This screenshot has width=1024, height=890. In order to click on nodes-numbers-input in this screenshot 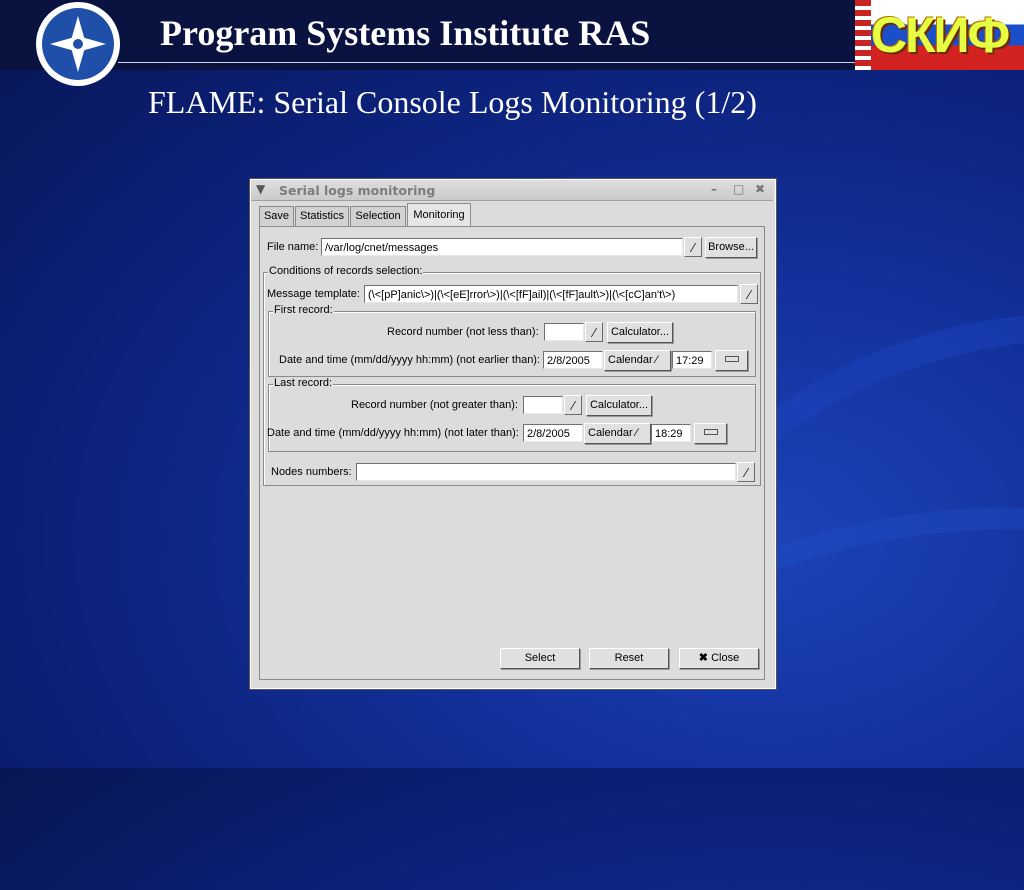, I will do `click(546, 472)`.